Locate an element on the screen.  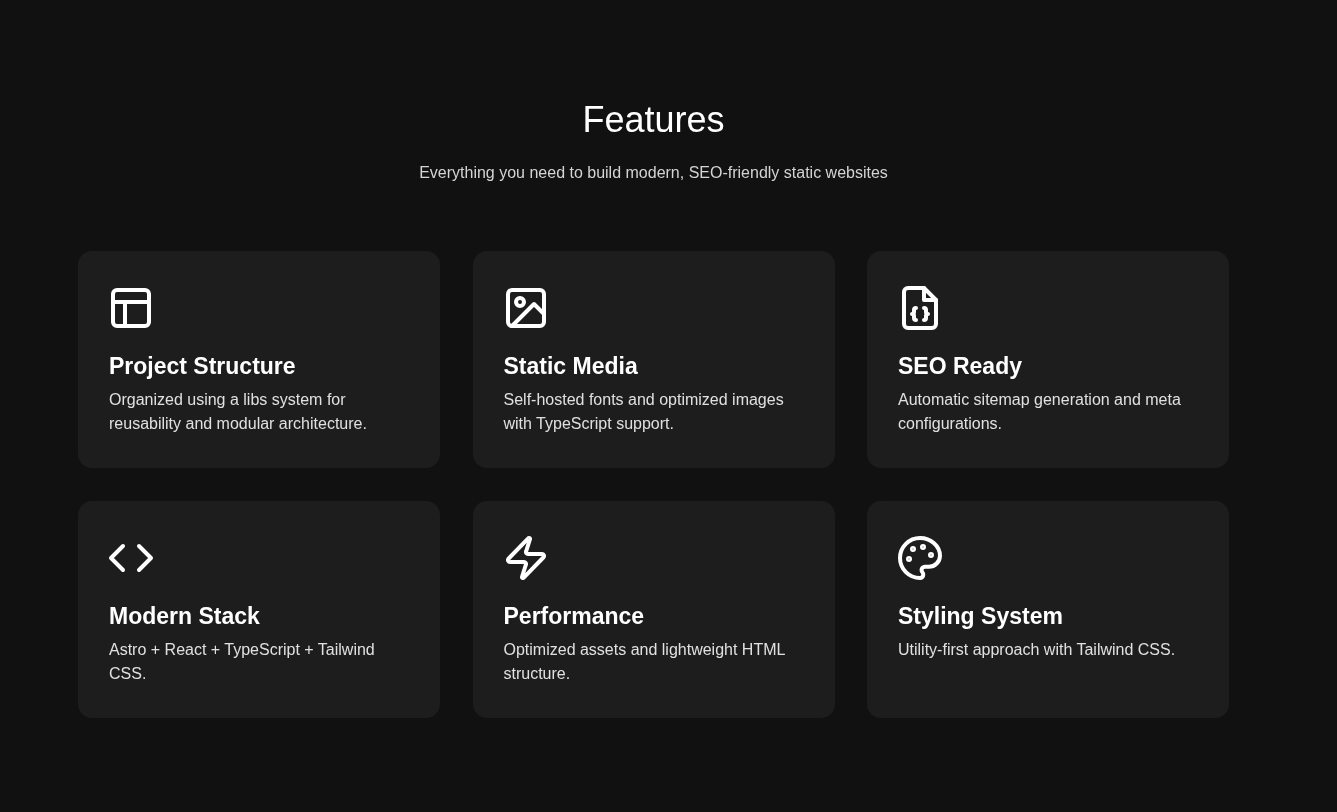
feature-title: Styling System is located at coordinates (981, 616).